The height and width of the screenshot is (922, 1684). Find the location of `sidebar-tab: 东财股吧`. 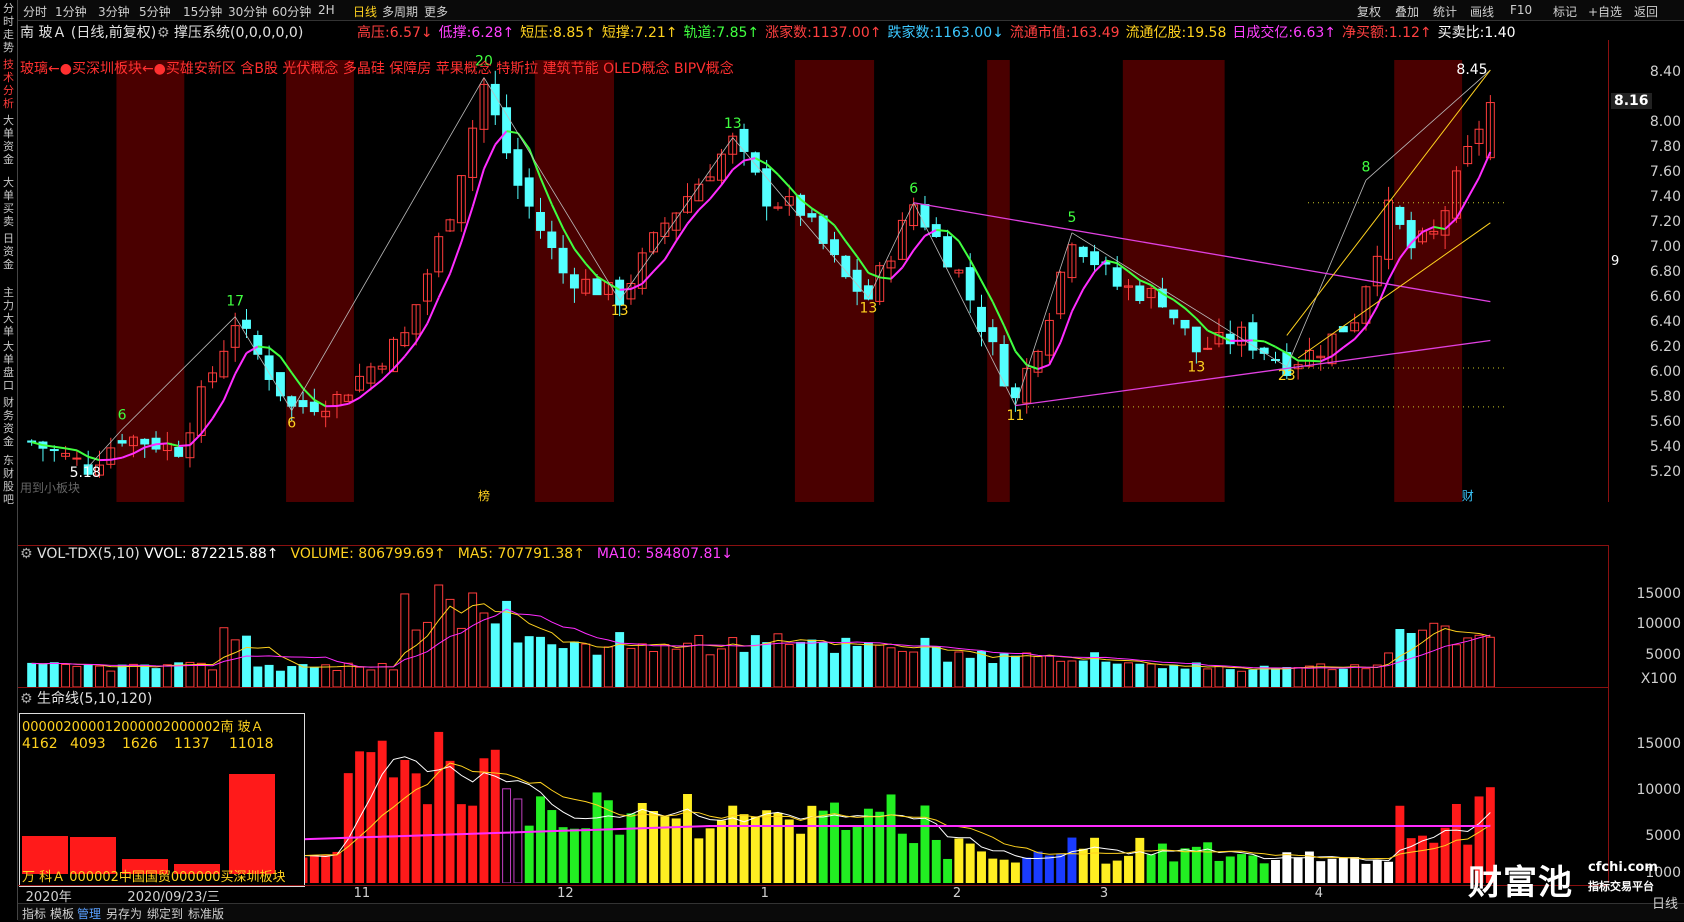

sidebar-tab: 东财股吧 is located at coordinates (8, 480).